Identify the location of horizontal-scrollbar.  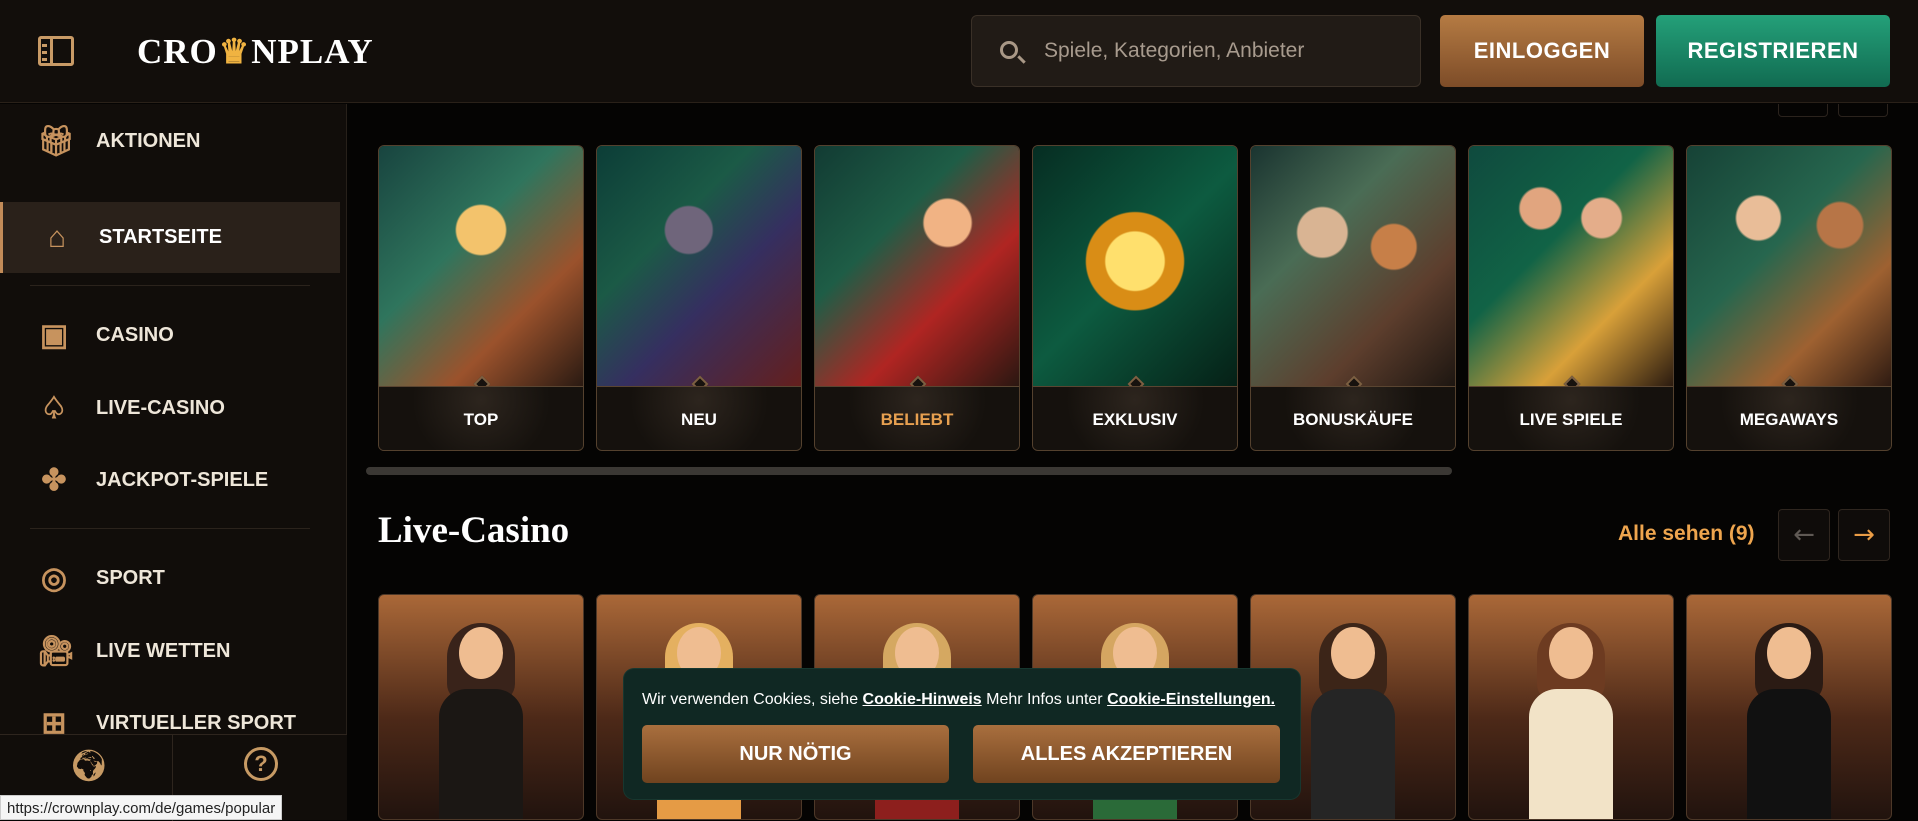
(909, 471).